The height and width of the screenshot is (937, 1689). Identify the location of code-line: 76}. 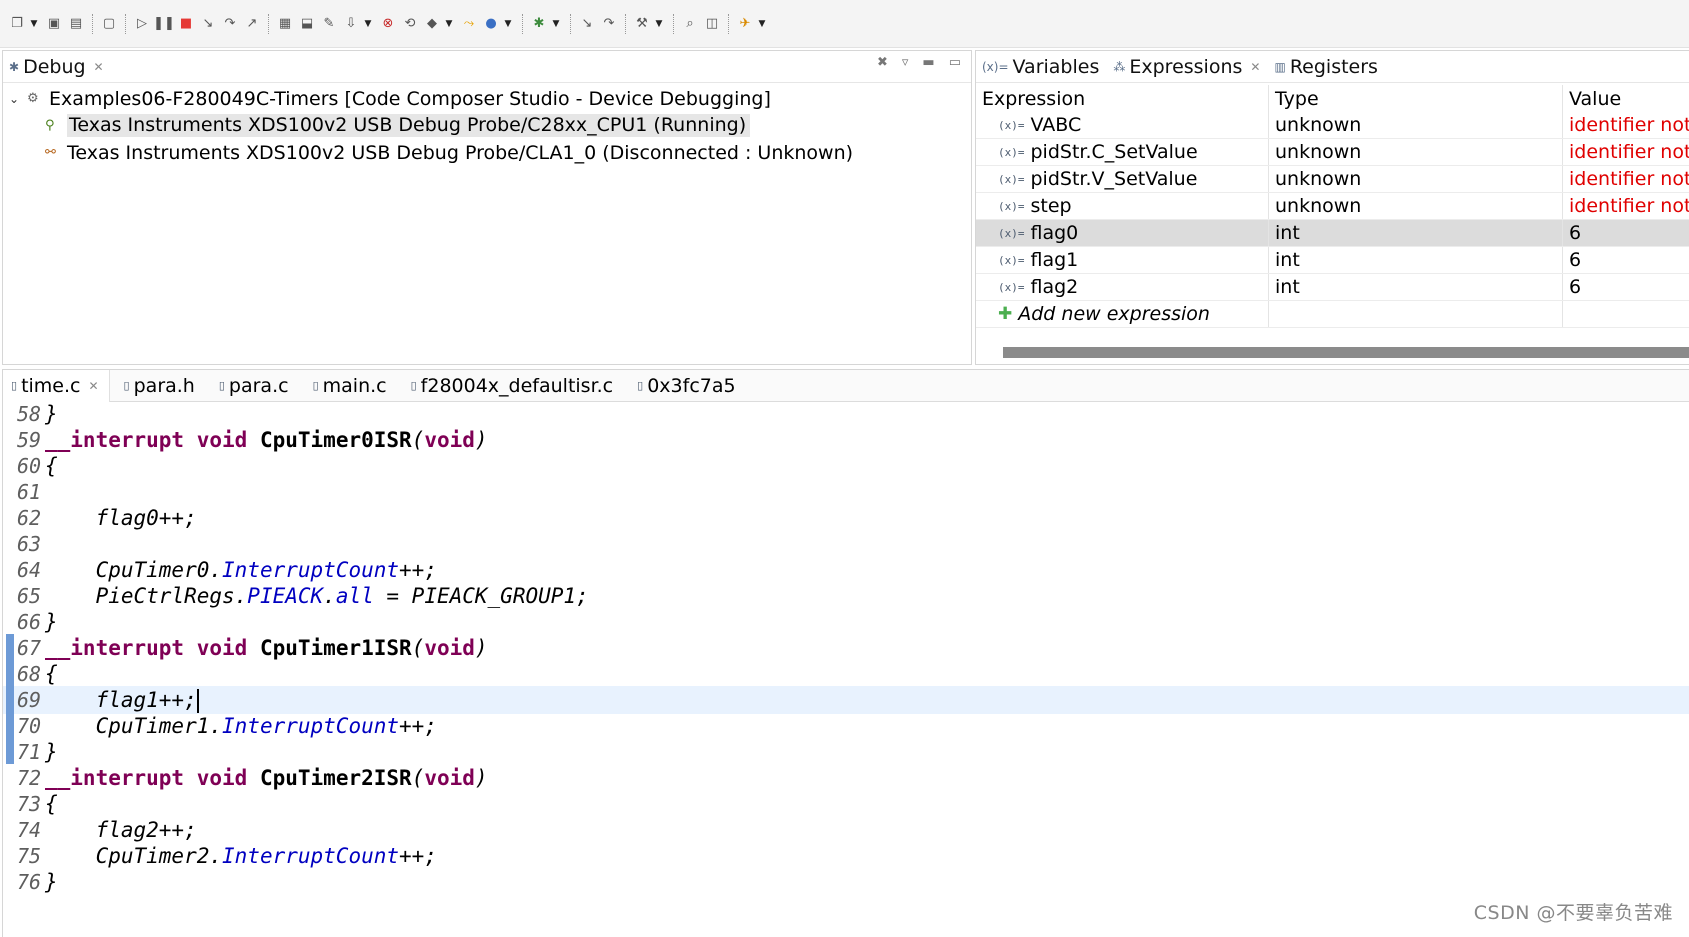
(846, 882).